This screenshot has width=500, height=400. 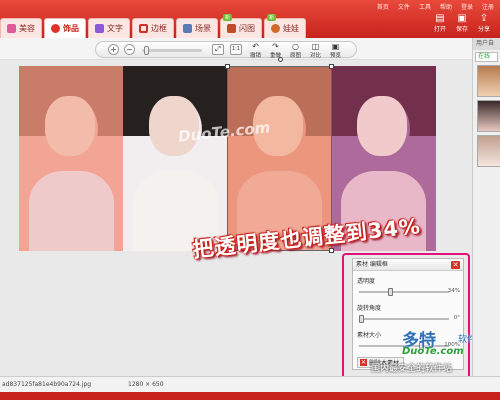 I want to click on opacity-value: 34%, so click(x=453, y=291).